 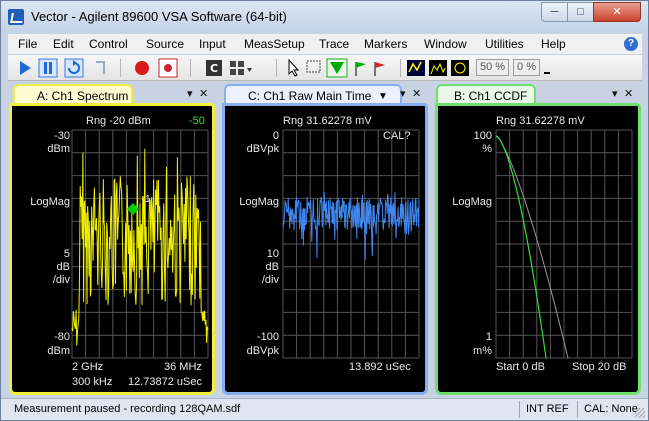 I want to click on raw-time-div-unit1: dB, so click(x=272, y=267).